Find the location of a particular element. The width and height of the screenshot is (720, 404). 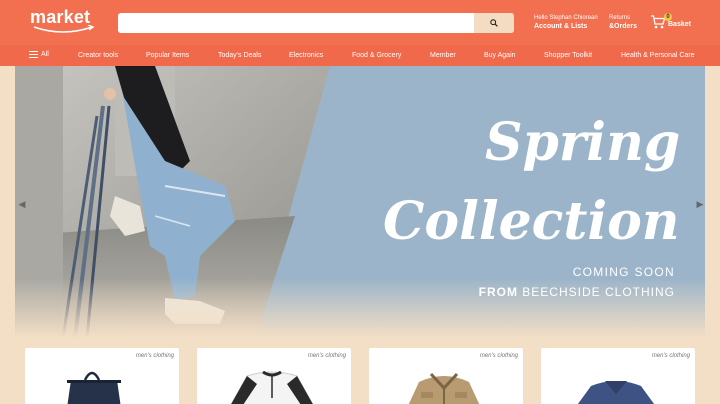

hero-from-line: FROM BEECHSIDE CLOTHING is located at coordinates (545, 292).